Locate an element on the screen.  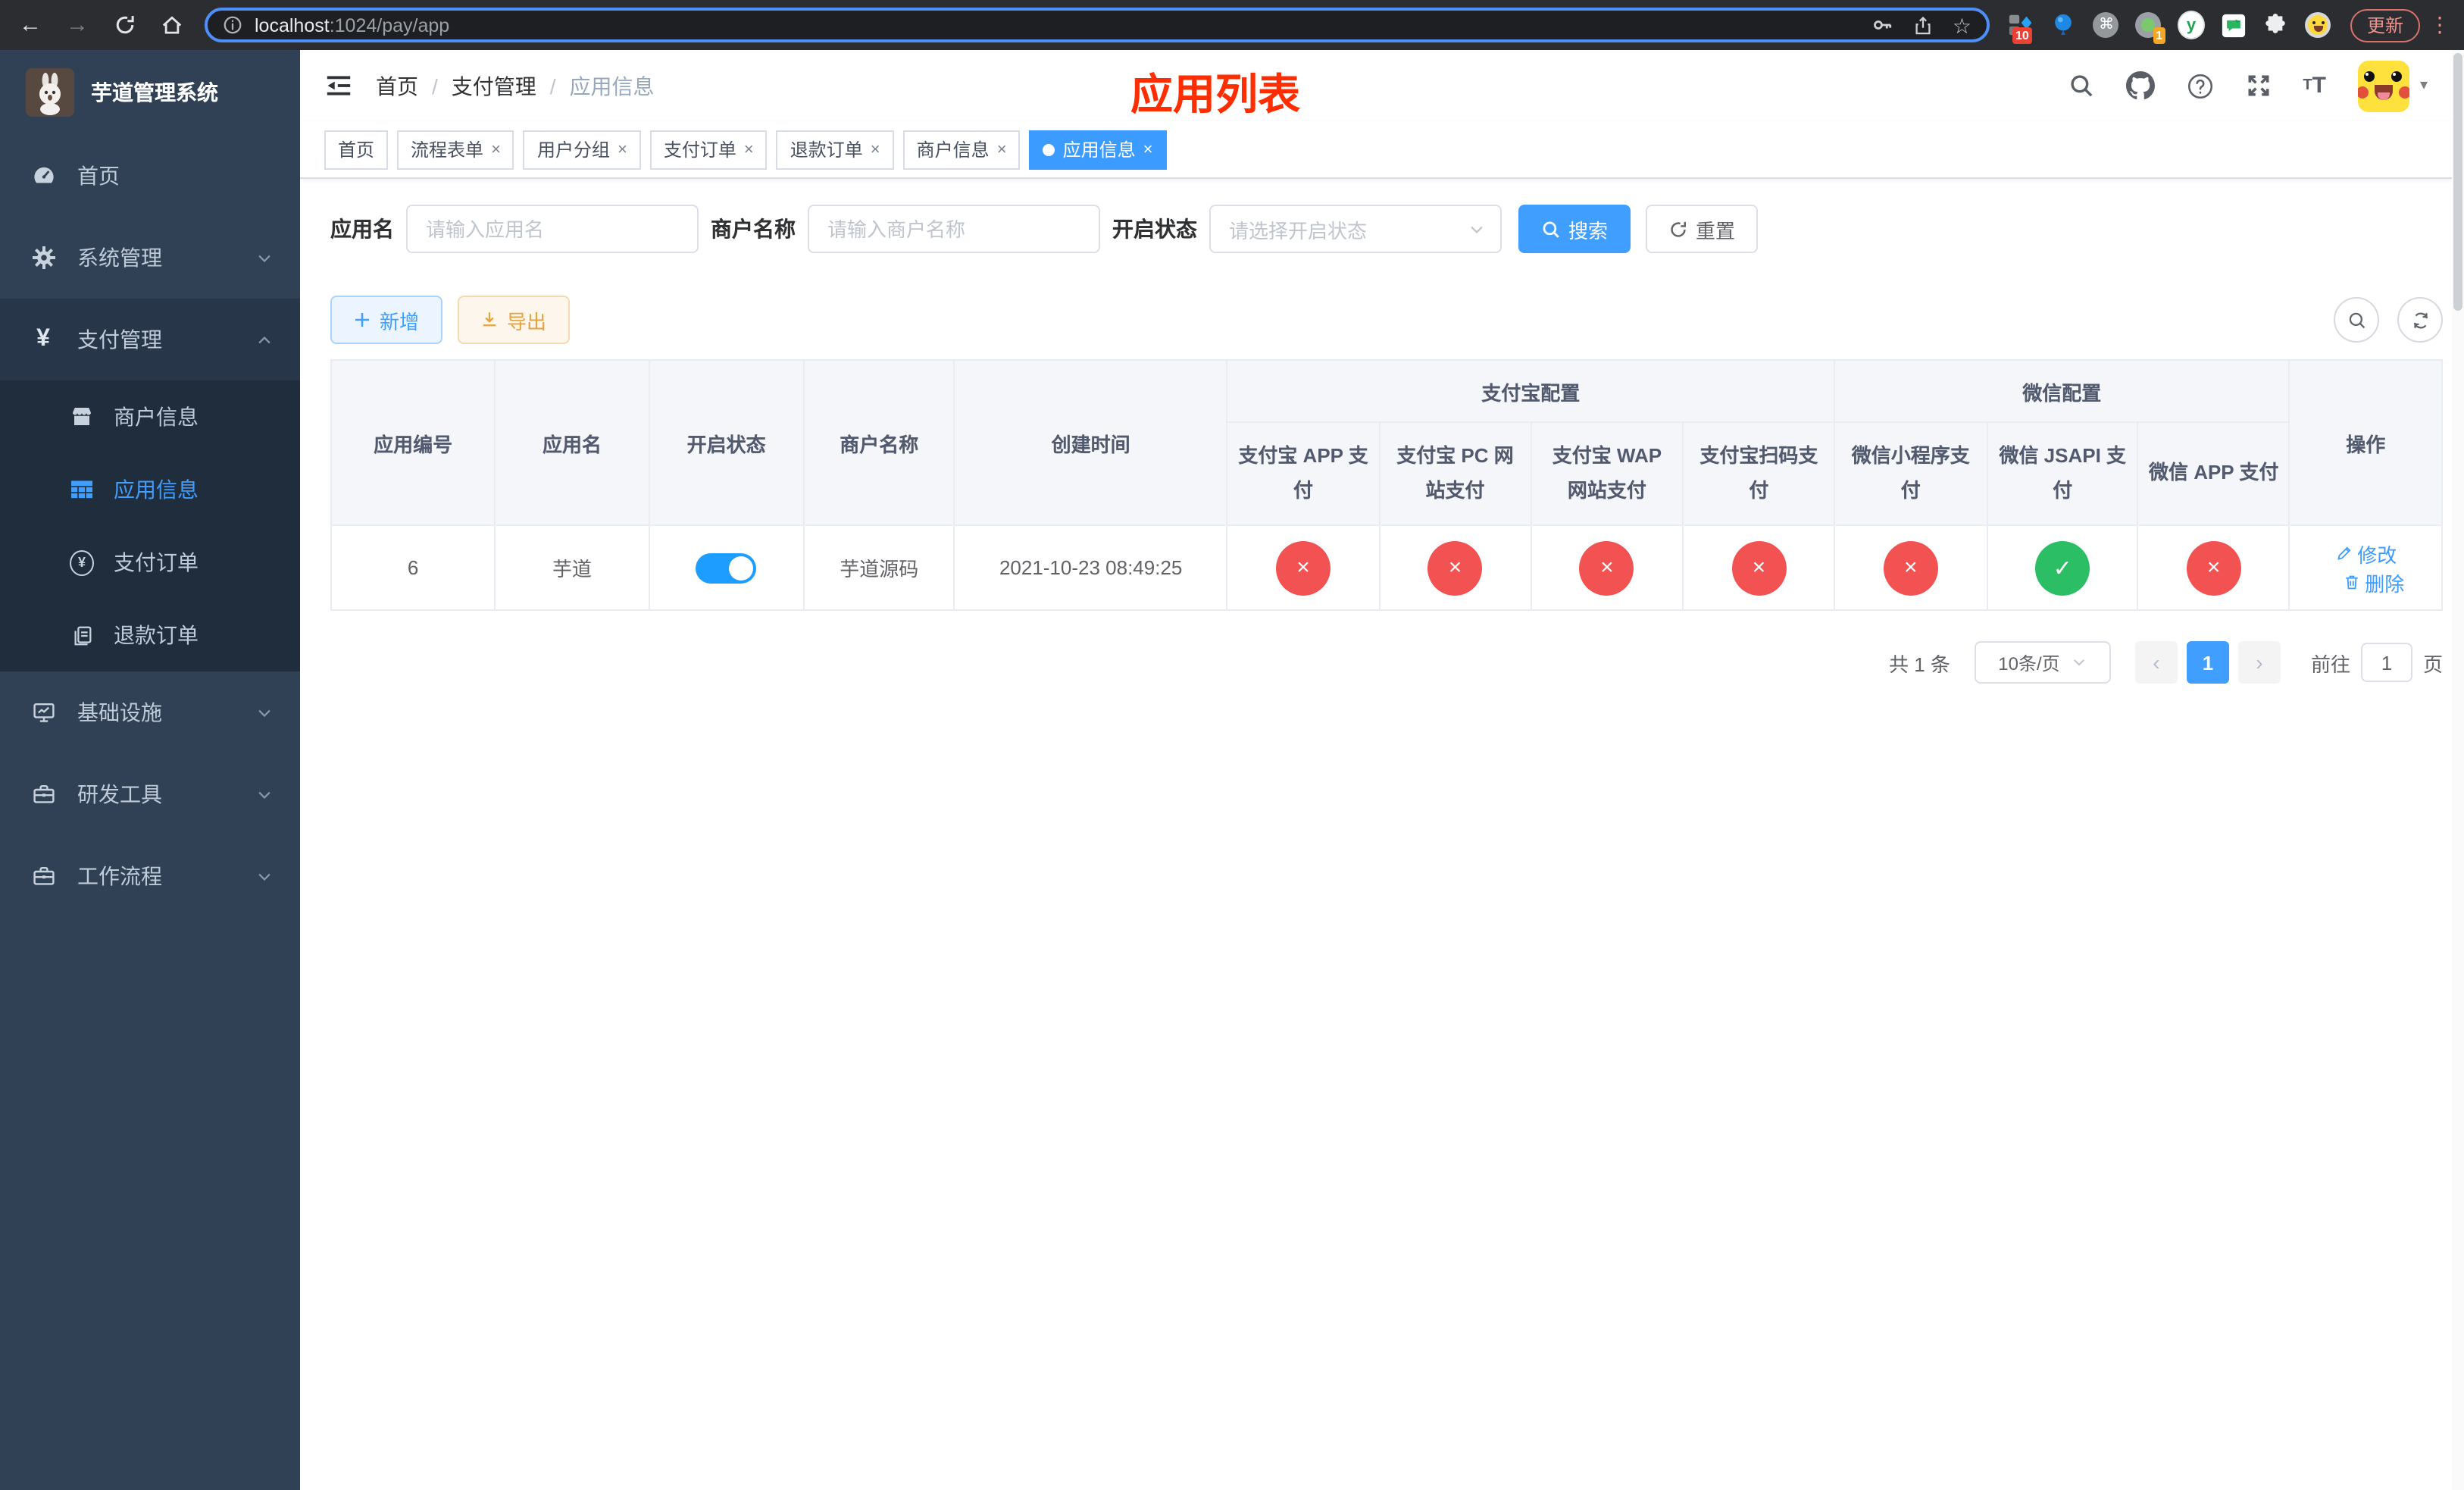
tab-refund-order: 退款订单 × is located at coordinates (835, 149).